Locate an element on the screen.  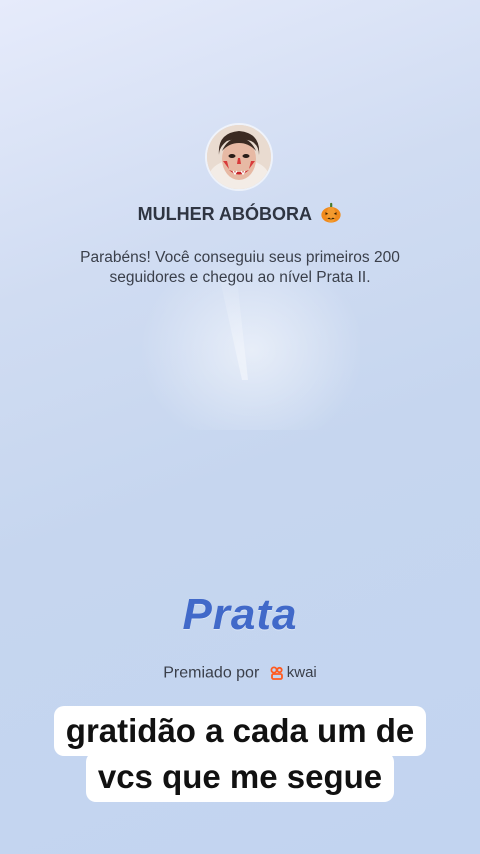
profile-name-text: MULHER ABÓBORA is located at coordinates (224, 214).